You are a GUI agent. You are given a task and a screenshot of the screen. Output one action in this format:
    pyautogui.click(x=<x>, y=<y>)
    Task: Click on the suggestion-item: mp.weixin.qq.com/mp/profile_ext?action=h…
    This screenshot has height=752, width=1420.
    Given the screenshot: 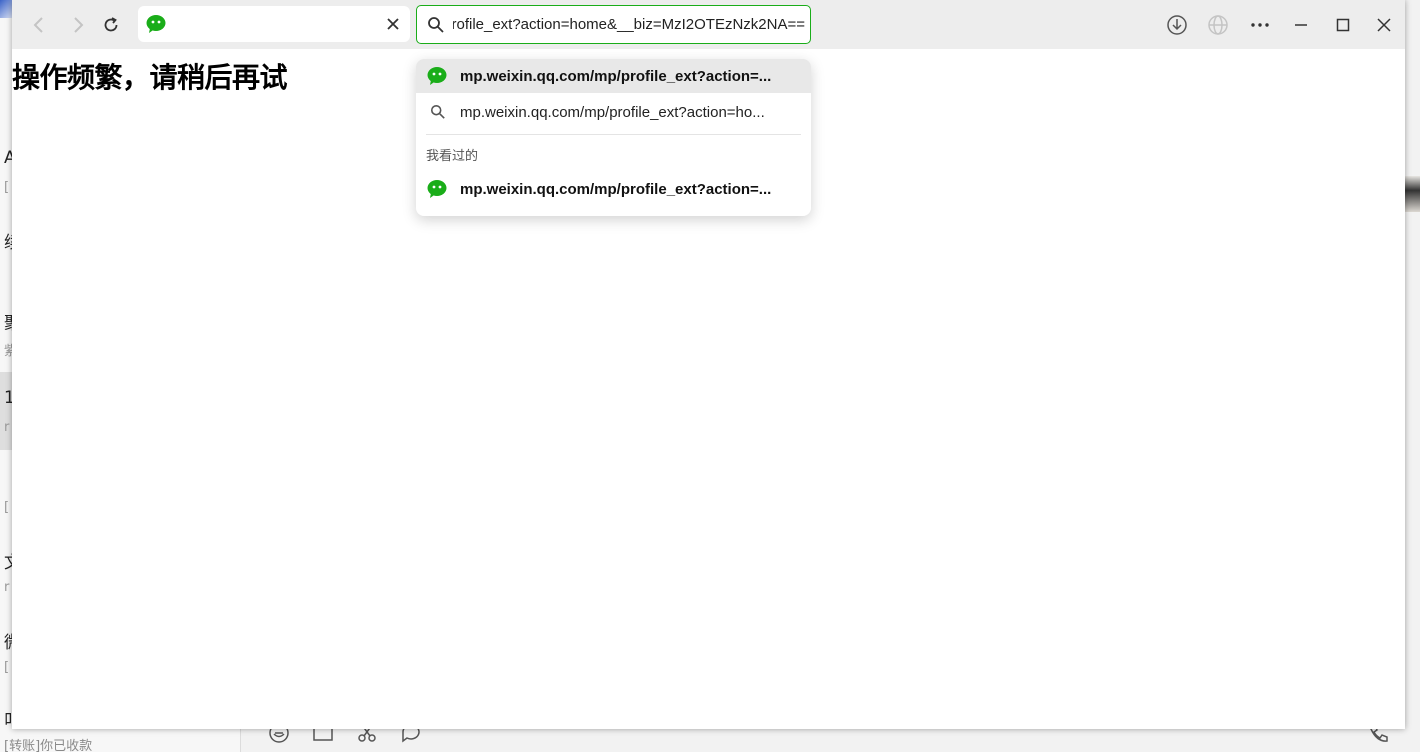 What is the action you would take?
    pyautogui.click(x=613, y=112)
    